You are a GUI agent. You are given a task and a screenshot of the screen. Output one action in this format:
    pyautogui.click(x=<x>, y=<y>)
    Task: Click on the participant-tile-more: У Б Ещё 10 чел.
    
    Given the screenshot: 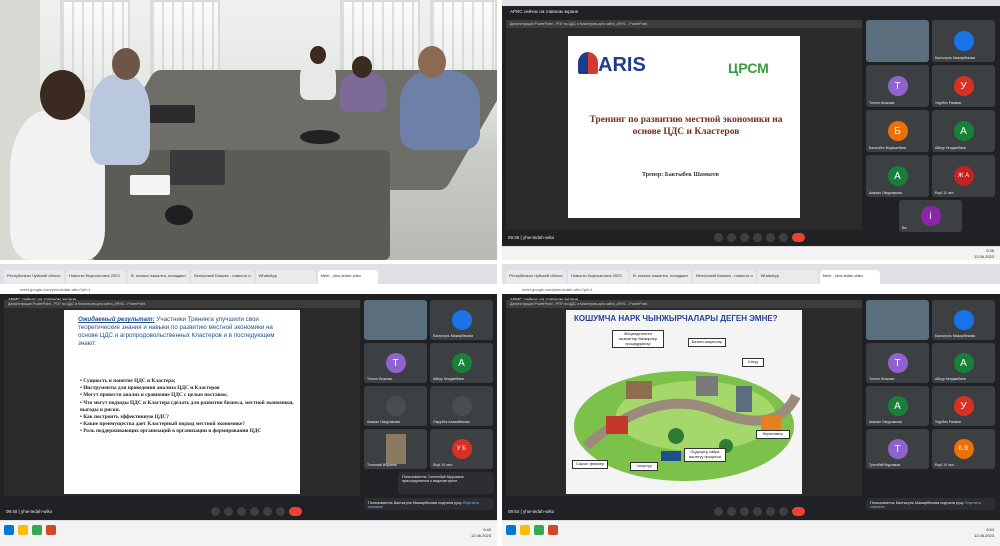 What is the action you would take?
    pyautogui.click(x=461, y=449)
    